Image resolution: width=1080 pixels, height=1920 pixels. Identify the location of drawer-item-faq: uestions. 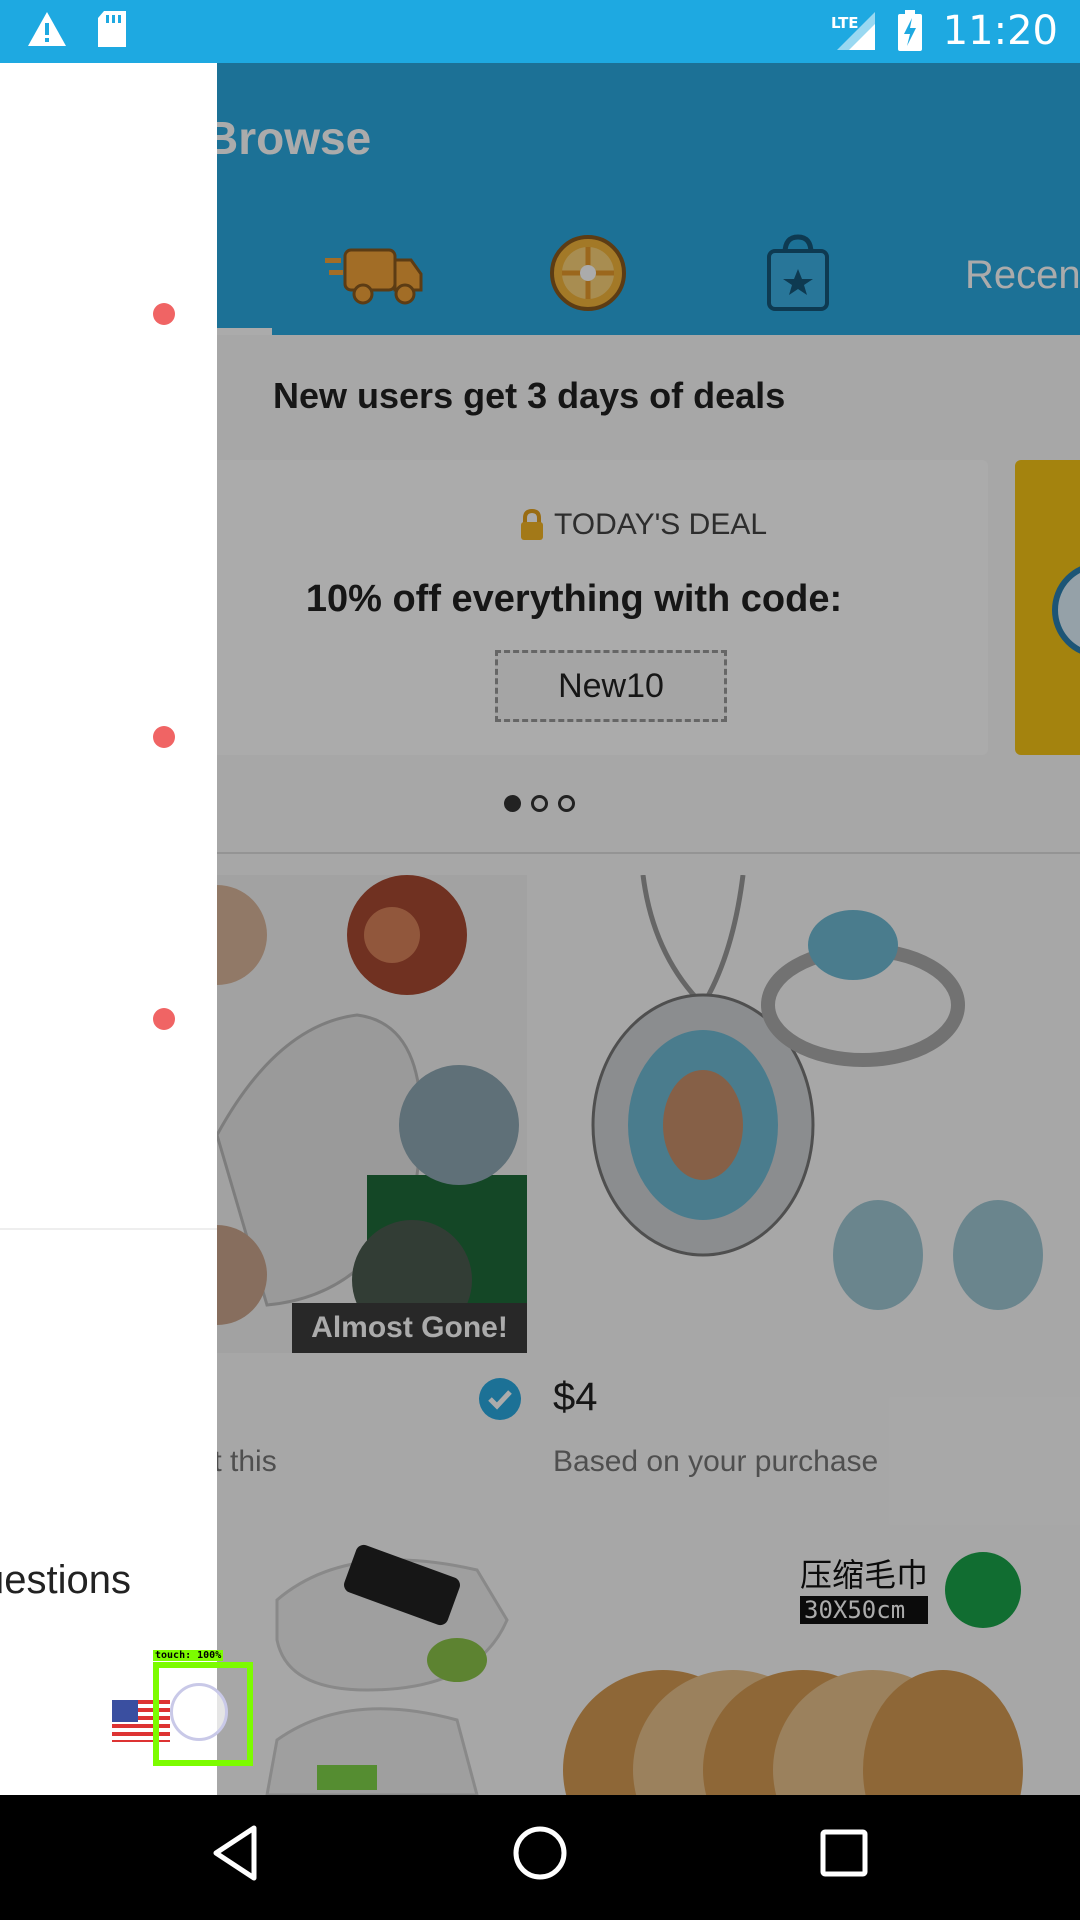
(65, 1580).